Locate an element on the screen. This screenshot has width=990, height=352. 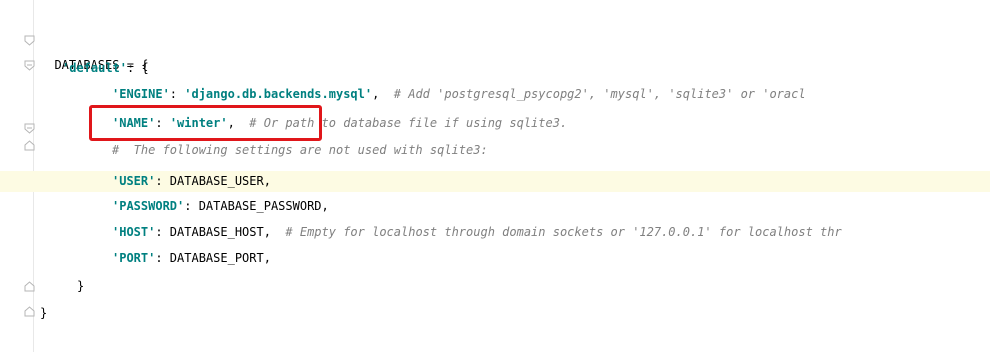
code-text: : DATABASE_USER, is located at coordinates (213, 181).